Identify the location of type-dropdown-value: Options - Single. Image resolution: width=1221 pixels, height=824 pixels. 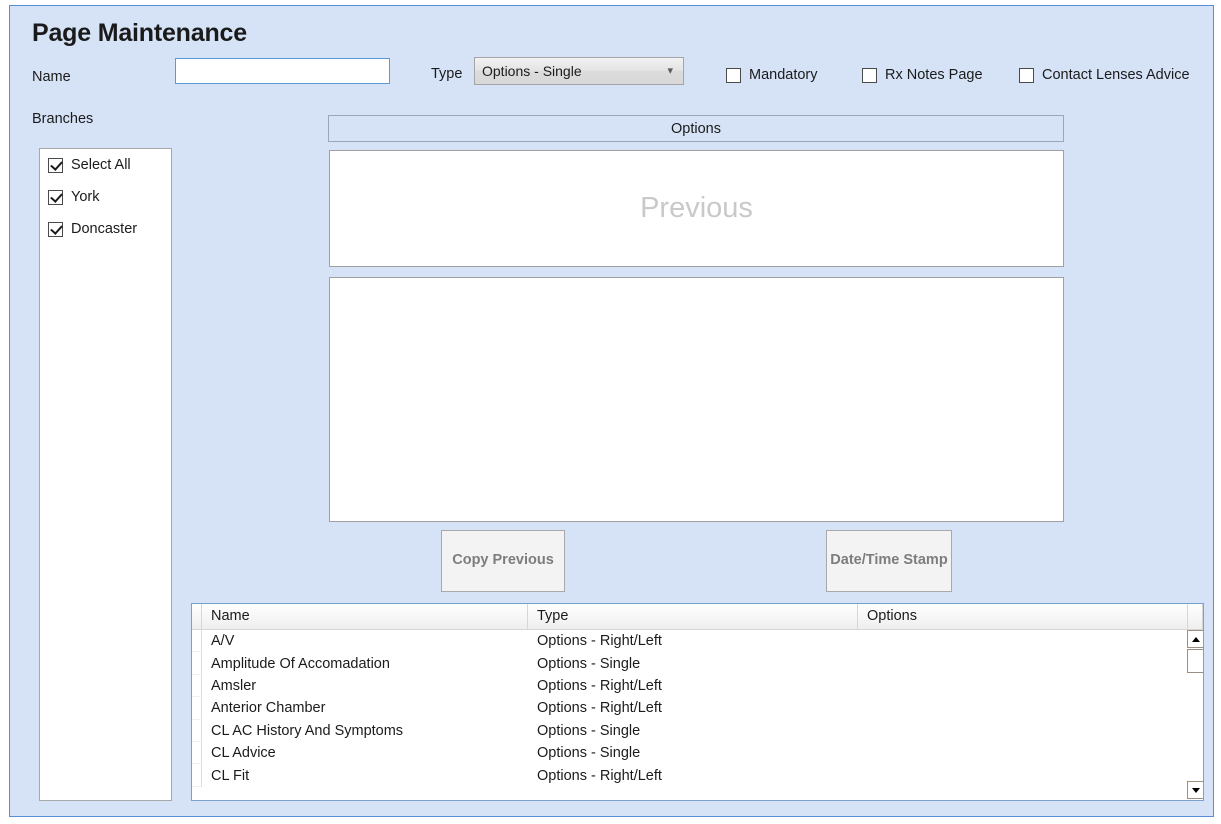
(532, 71).